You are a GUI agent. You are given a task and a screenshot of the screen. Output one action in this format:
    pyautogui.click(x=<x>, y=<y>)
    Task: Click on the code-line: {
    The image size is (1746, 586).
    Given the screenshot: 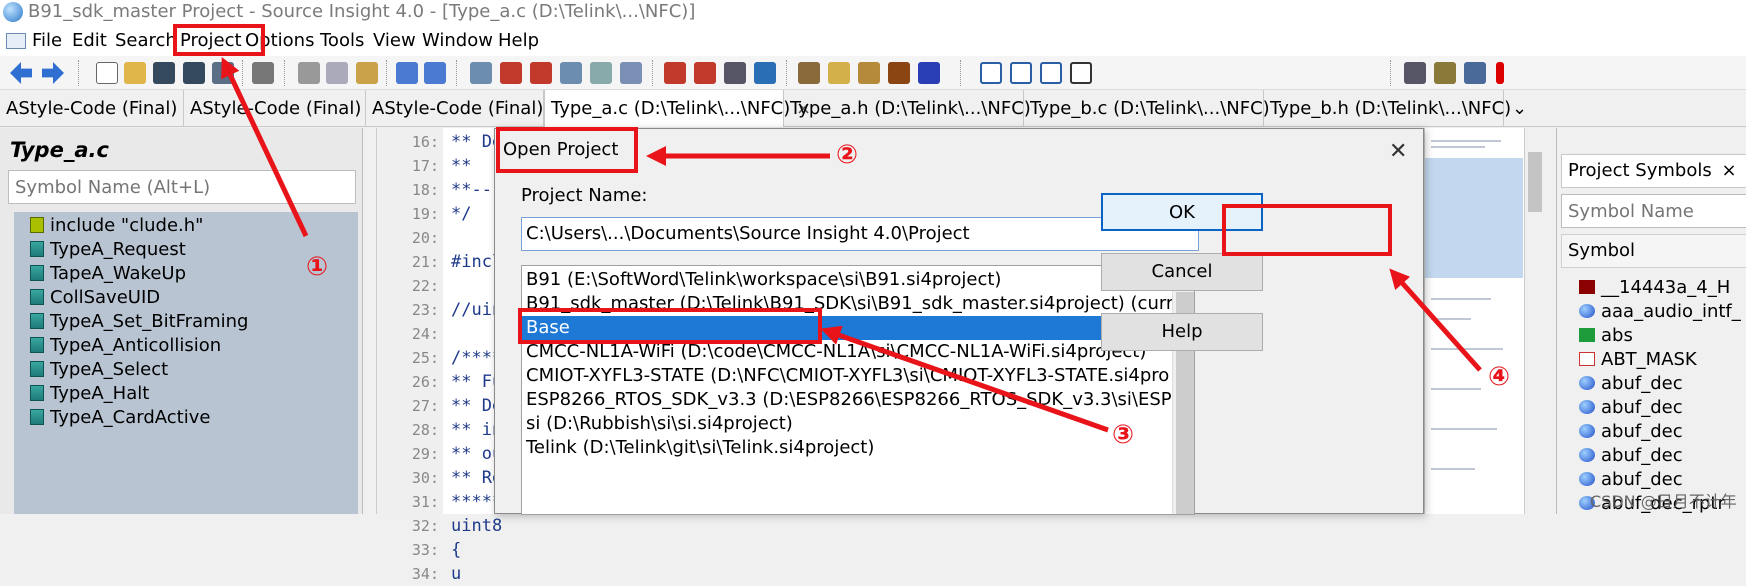 What is the action you would take?
    pyautogui.click(x=456, y=550)
    